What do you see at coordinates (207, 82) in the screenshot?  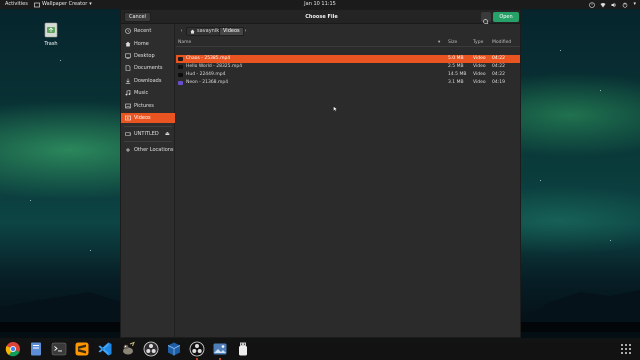 I see `file-name: Neon - 21368.mp4` at bounding box center [207, 82].